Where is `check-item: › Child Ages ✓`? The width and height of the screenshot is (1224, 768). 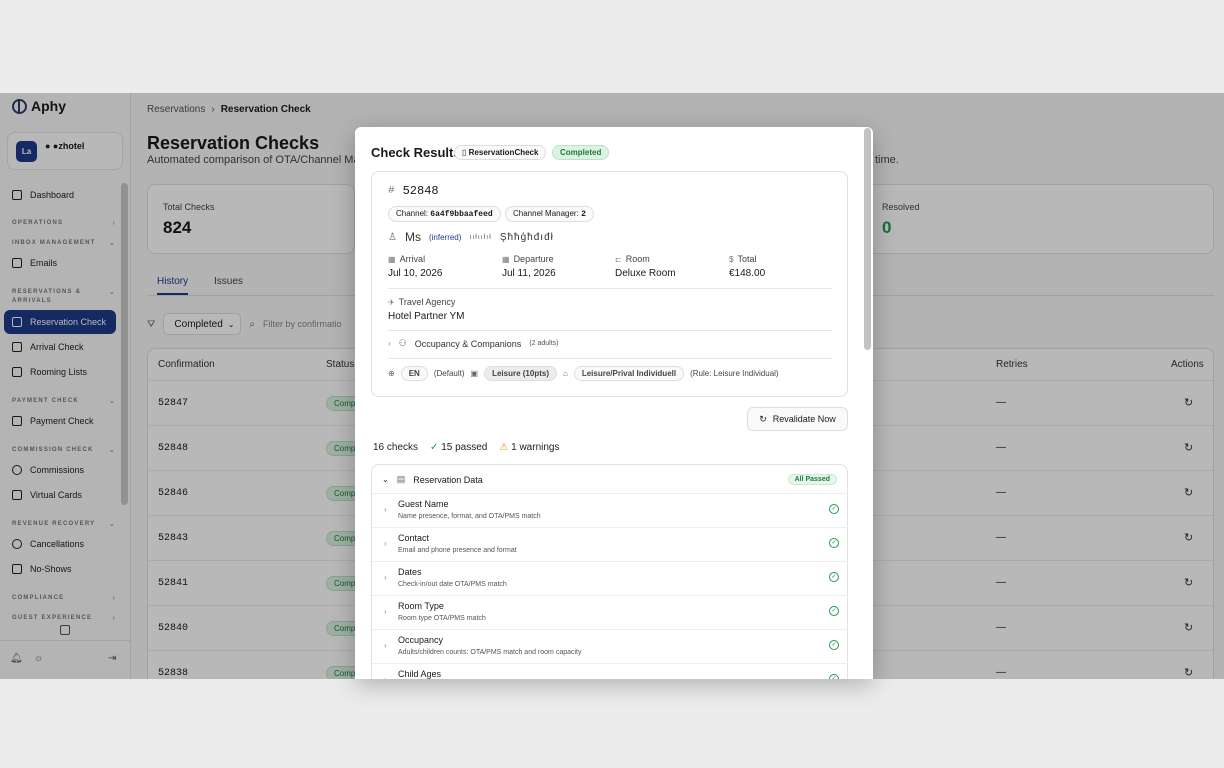
check-item: › Child Ages ✓ is located at coordinates (610, 671).